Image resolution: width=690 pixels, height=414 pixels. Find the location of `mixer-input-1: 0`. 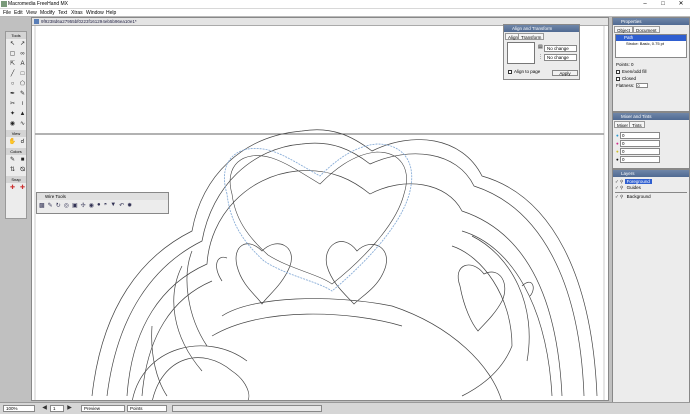

mixer-input-1: 0 is located at coordinates (639, 135).